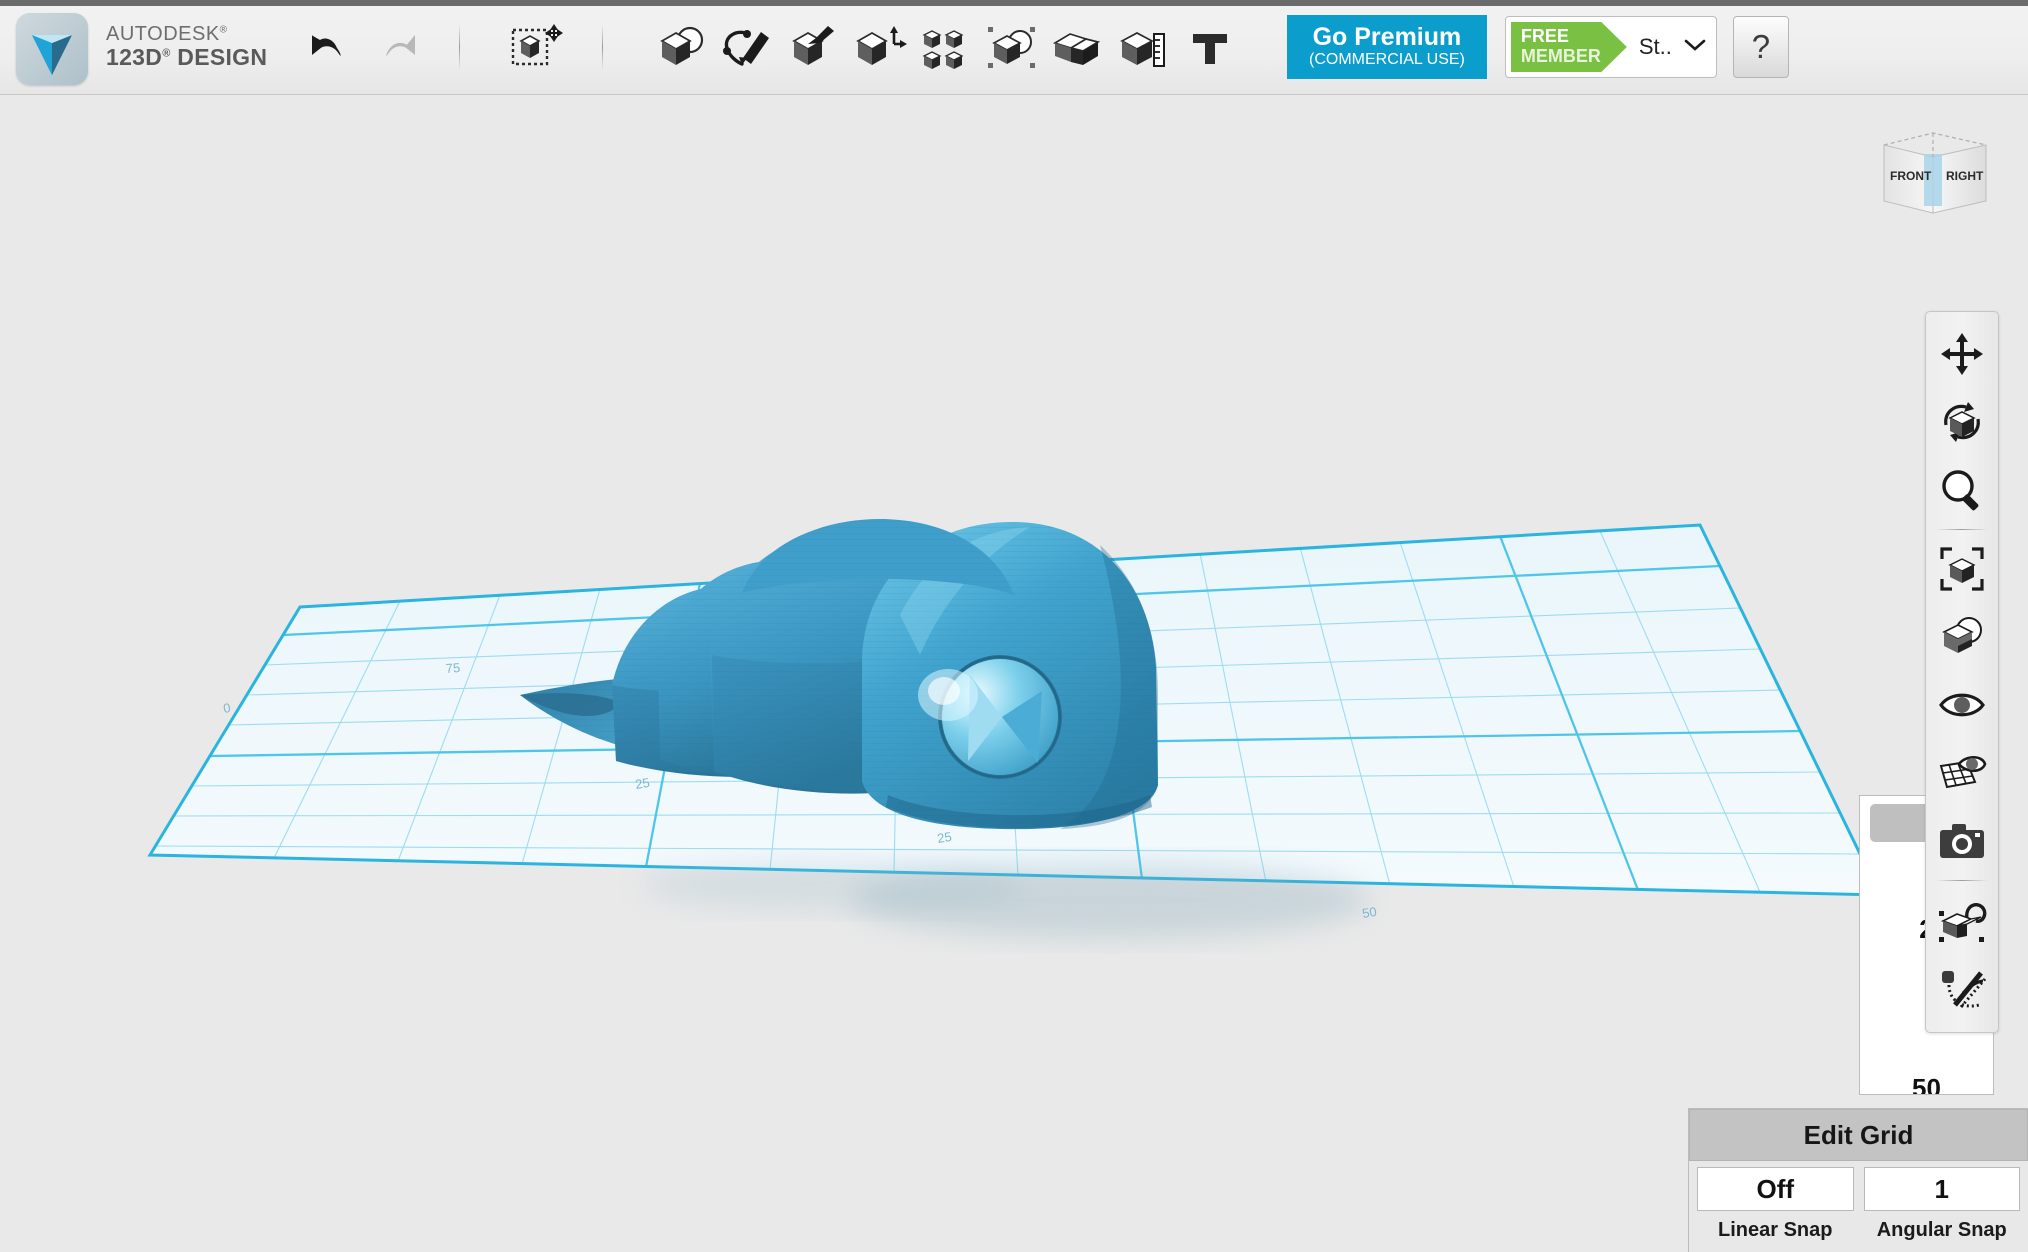  Describe the element at coordinates (1935, 174) in the screenshot. I see `view-cube: FRONT RIGHT` at that location.